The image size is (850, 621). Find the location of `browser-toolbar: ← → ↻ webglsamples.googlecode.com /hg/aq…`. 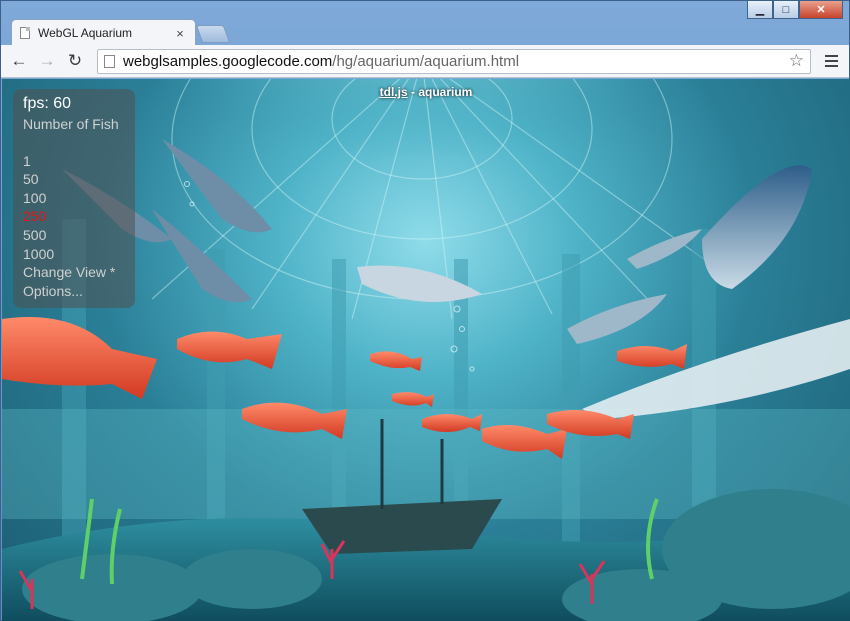

browser-toolbar: ← → ↻ webglsamples.googlecode.com /hg/aq… is located at coordinates (425, 61).